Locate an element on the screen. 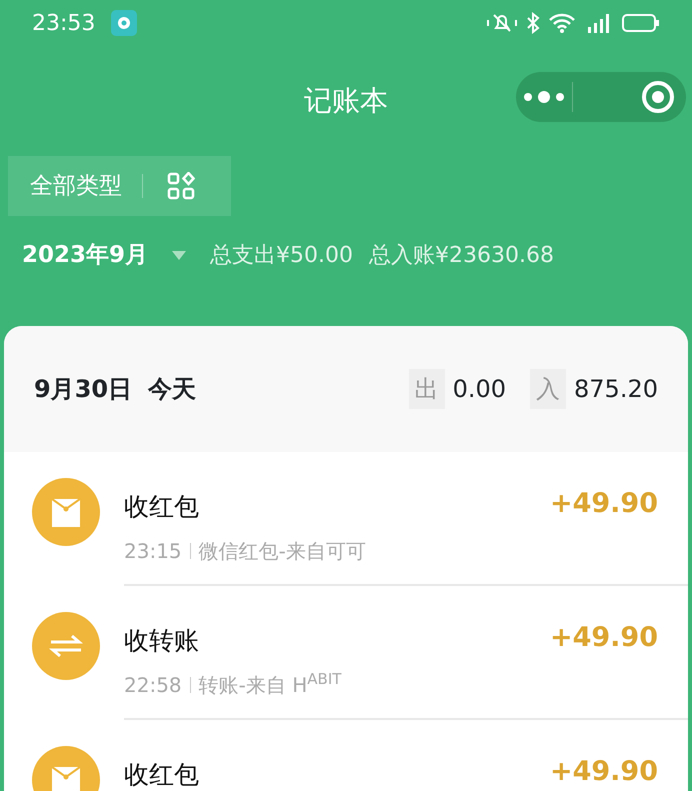 This screenshot has width=692, height=791. record-detail: 转账-来自 H$^{ABIT}$ is located at coordinates (270, 684).